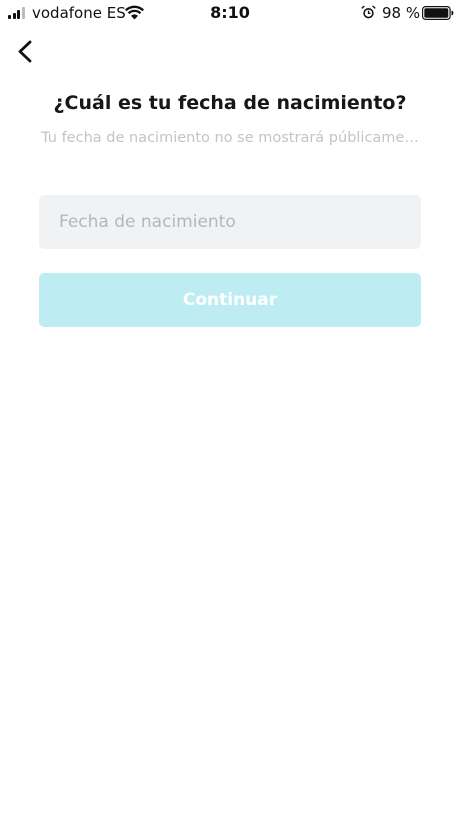  I want to click on cellular-signal-icon, so click(18, 13).